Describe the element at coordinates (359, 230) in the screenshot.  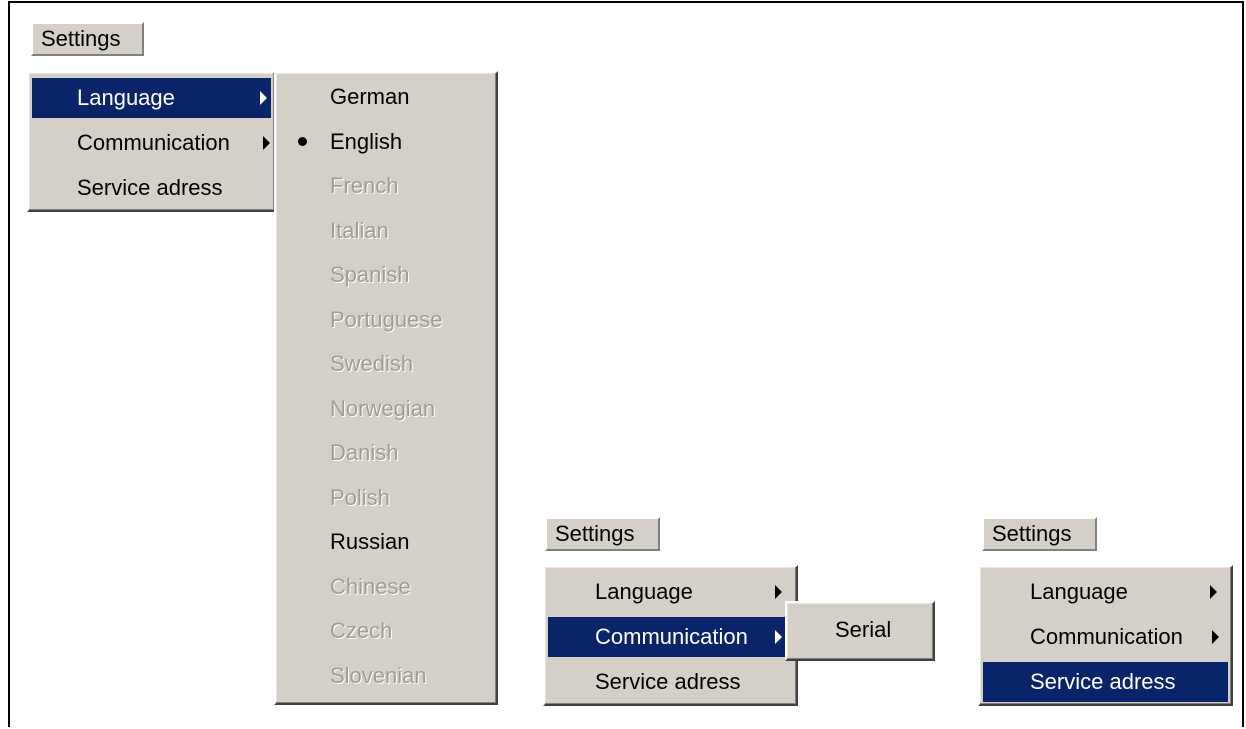
I see `menu-item-label: Italian` at that location.